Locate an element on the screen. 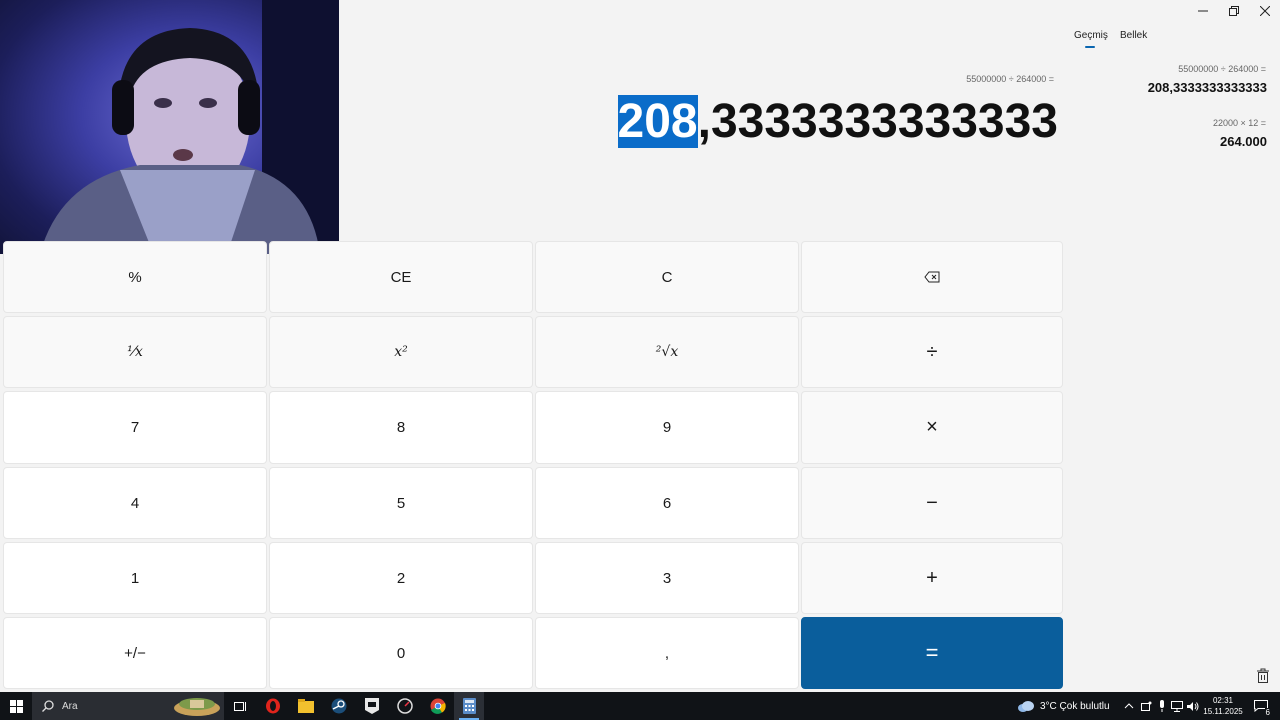  digit-7-button: 7 is located at coordinates (135, 427).